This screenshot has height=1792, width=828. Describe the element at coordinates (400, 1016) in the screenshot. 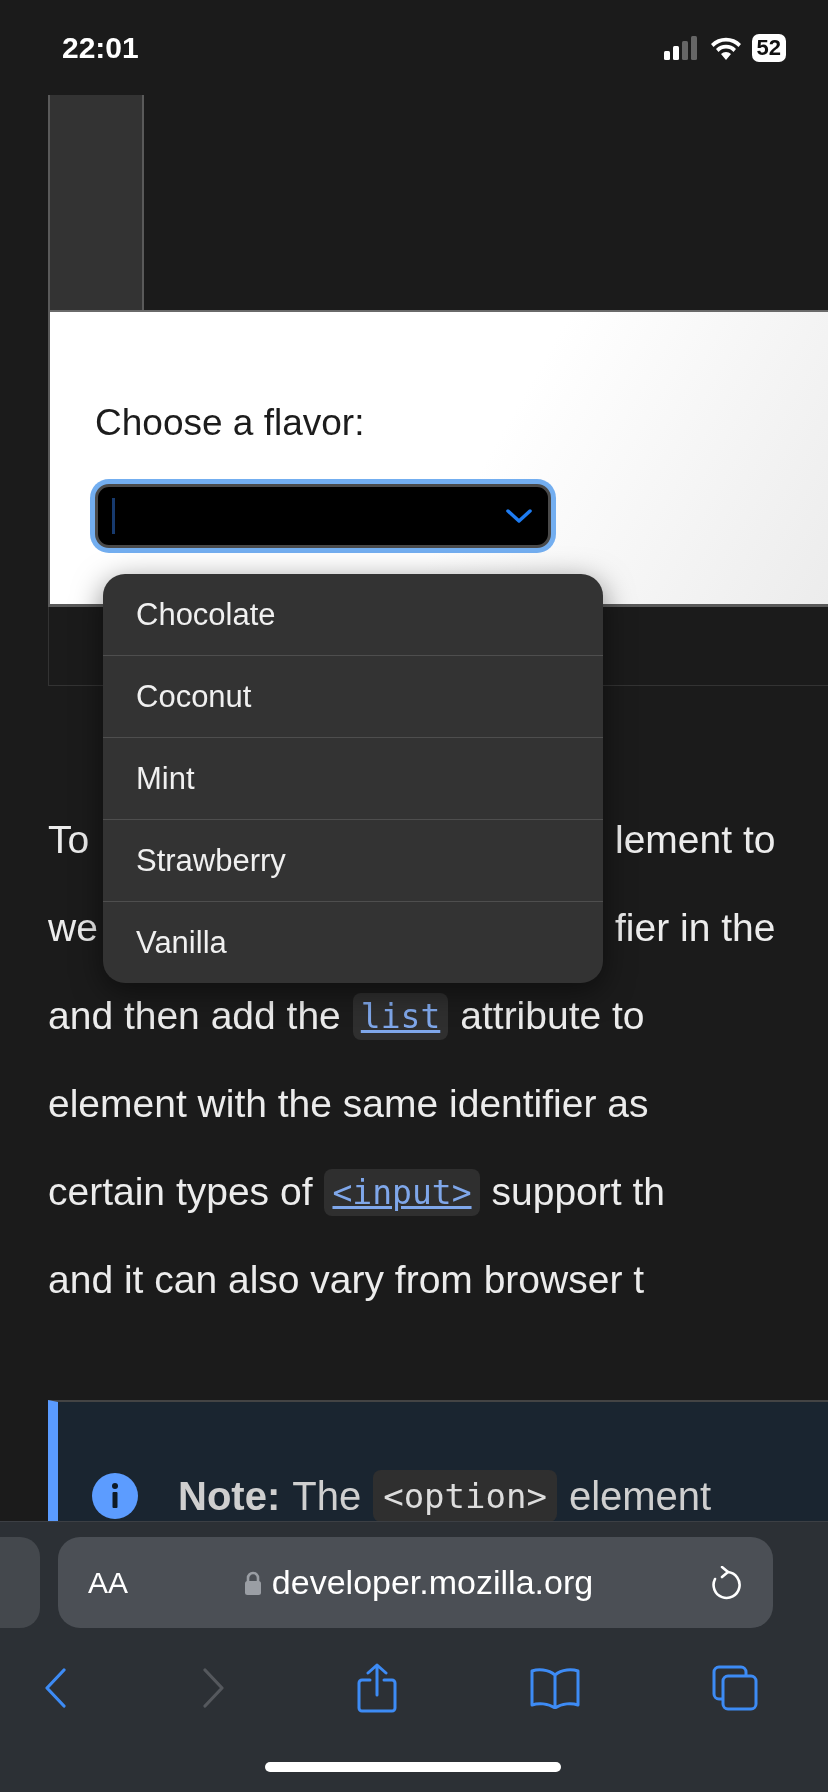

I see `code-link: list` at that location.